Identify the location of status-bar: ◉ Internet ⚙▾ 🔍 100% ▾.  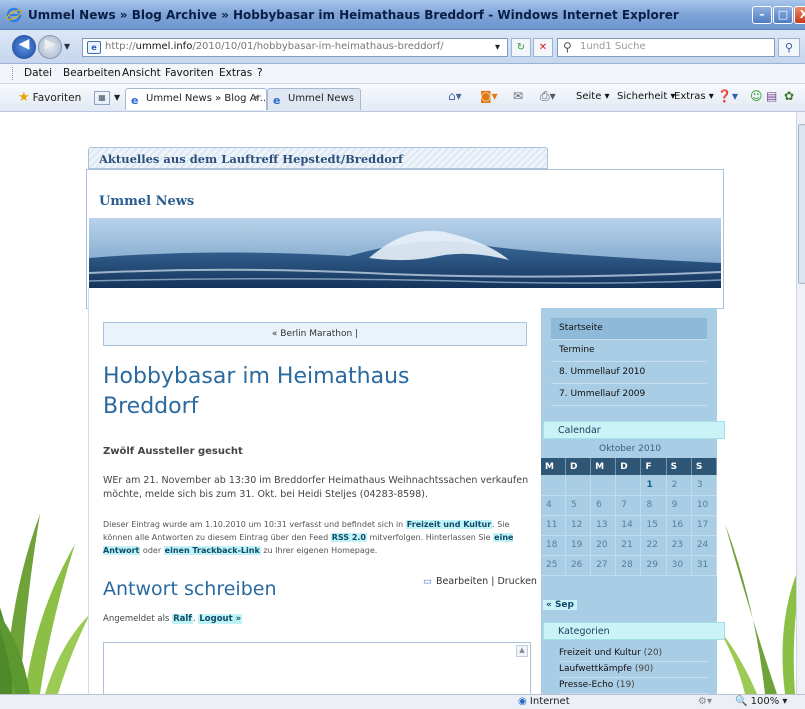
(402, 701).